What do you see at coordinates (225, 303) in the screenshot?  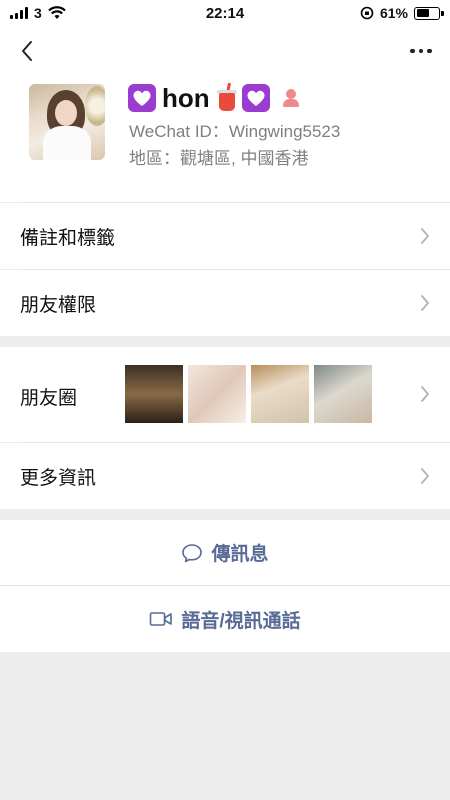 I see `friend-permissions-row: 朋友權限` at bounding box center [225, 303].